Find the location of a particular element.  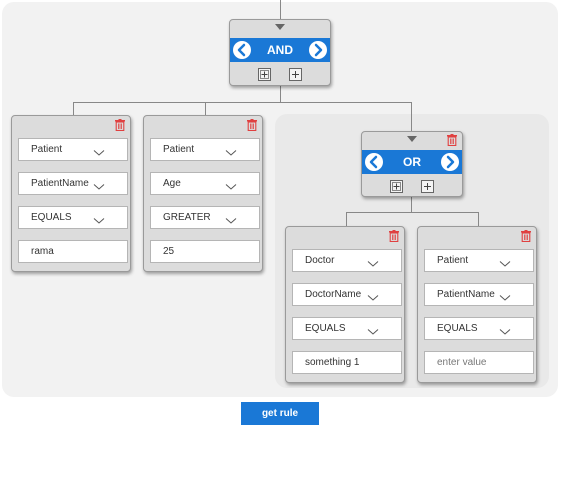

value-input: rama is located at coordinates (73, 251).